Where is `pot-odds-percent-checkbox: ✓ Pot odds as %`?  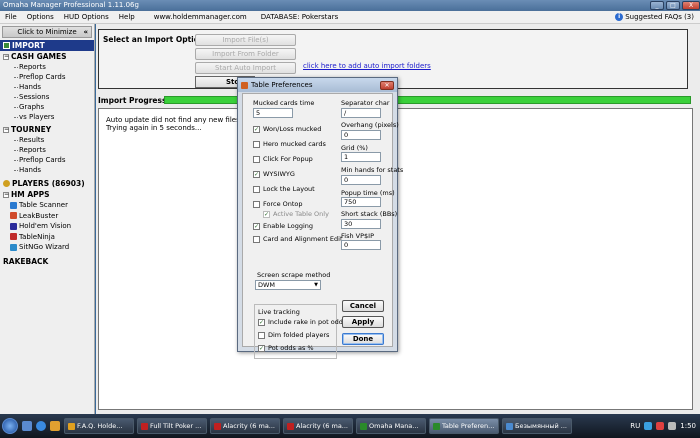
pot-odds-percent-checkbox: ✓ Pot odds as % is located at coordinates (286, 348).